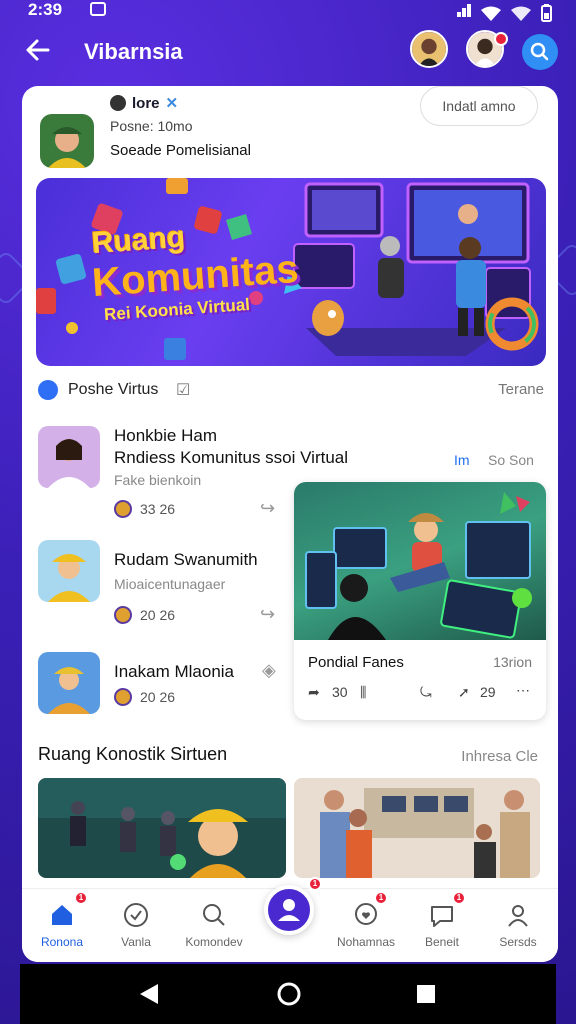 Image resolution: width=576 pixels, height=1024 pixels. I want to click on nav-label: Nohamnas, so click(366, 942).